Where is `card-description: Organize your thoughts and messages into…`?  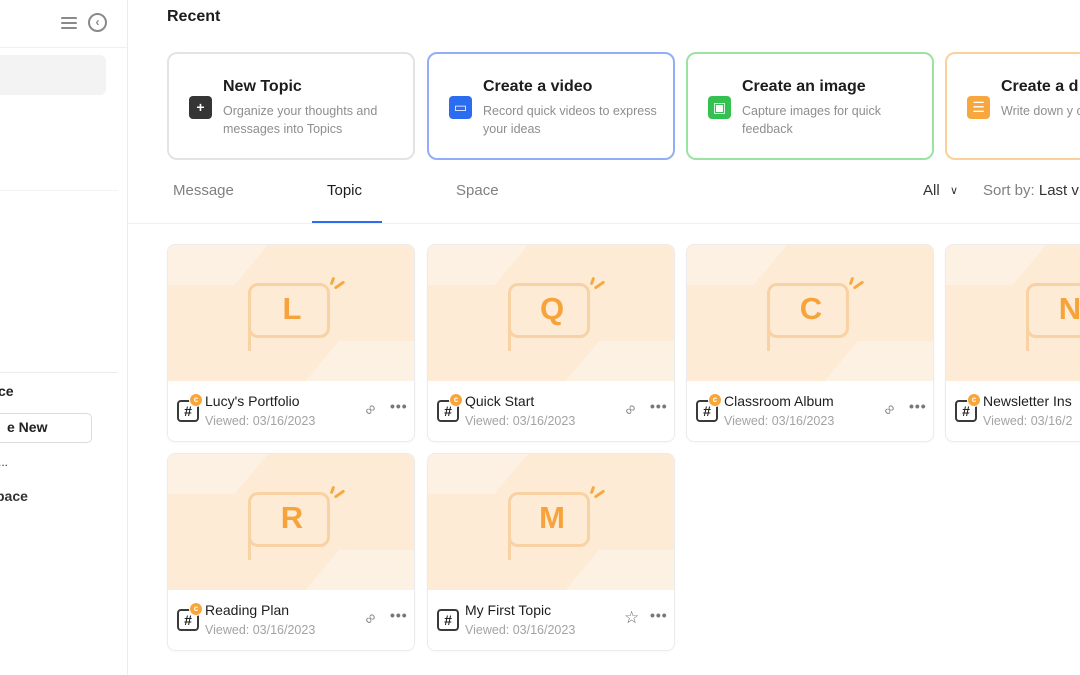
card-description: Organize your thoughts and messages into… is located at coordinates (300, 120).